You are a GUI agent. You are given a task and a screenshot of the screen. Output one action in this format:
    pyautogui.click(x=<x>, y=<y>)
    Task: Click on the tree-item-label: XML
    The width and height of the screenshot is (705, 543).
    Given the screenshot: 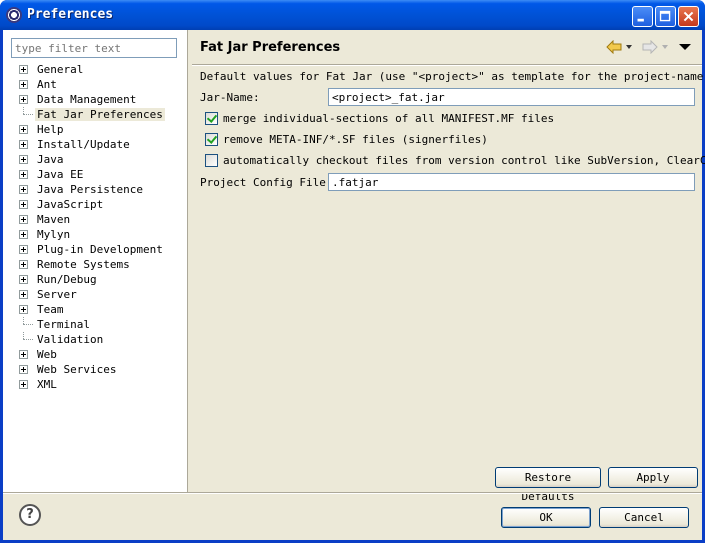 What is the action you would take?
    pyautogui.click(x=47, y=384)
    